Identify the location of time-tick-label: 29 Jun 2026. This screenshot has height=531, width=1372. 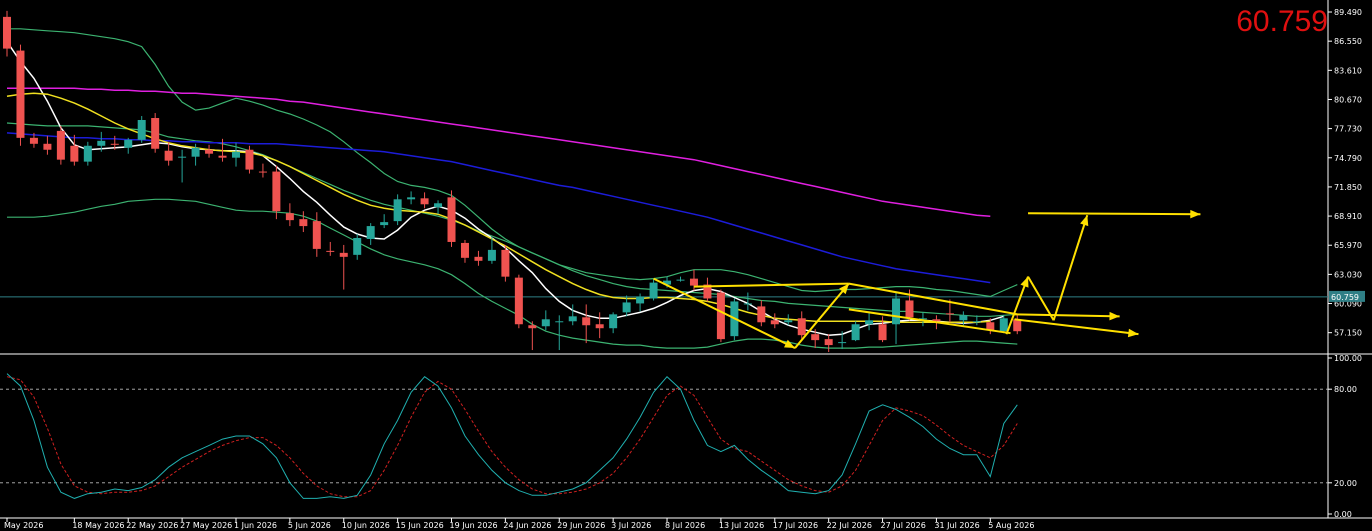
(581, 525).